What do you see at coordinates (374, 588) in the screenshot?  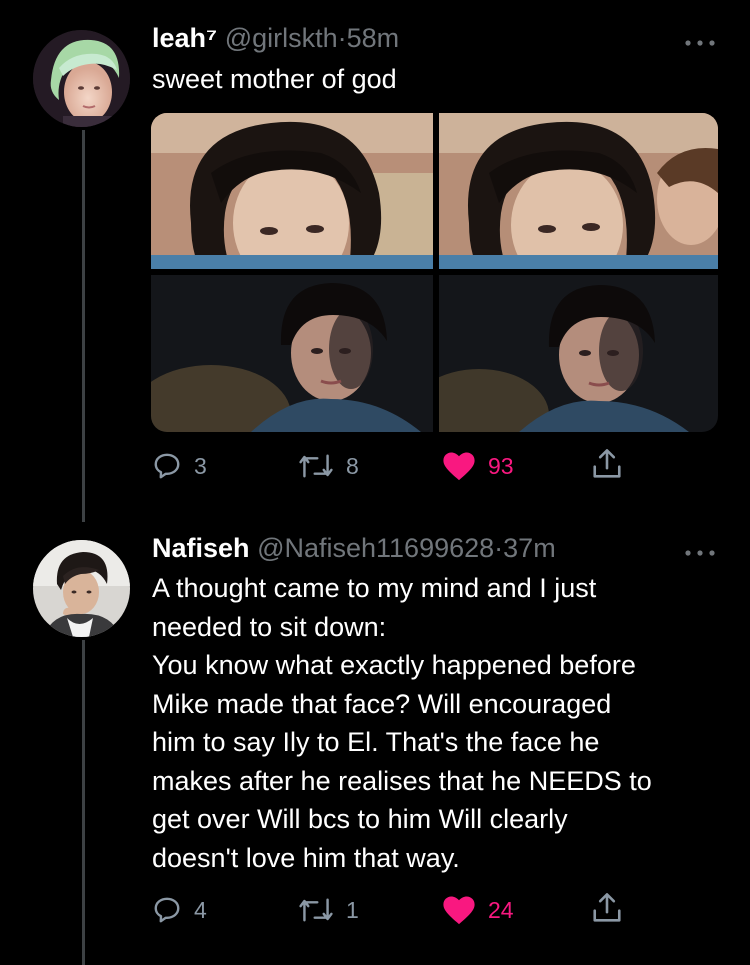 I see `tweet-text-line: A thought came to my mind and I just` at bounding box center [374, 588].